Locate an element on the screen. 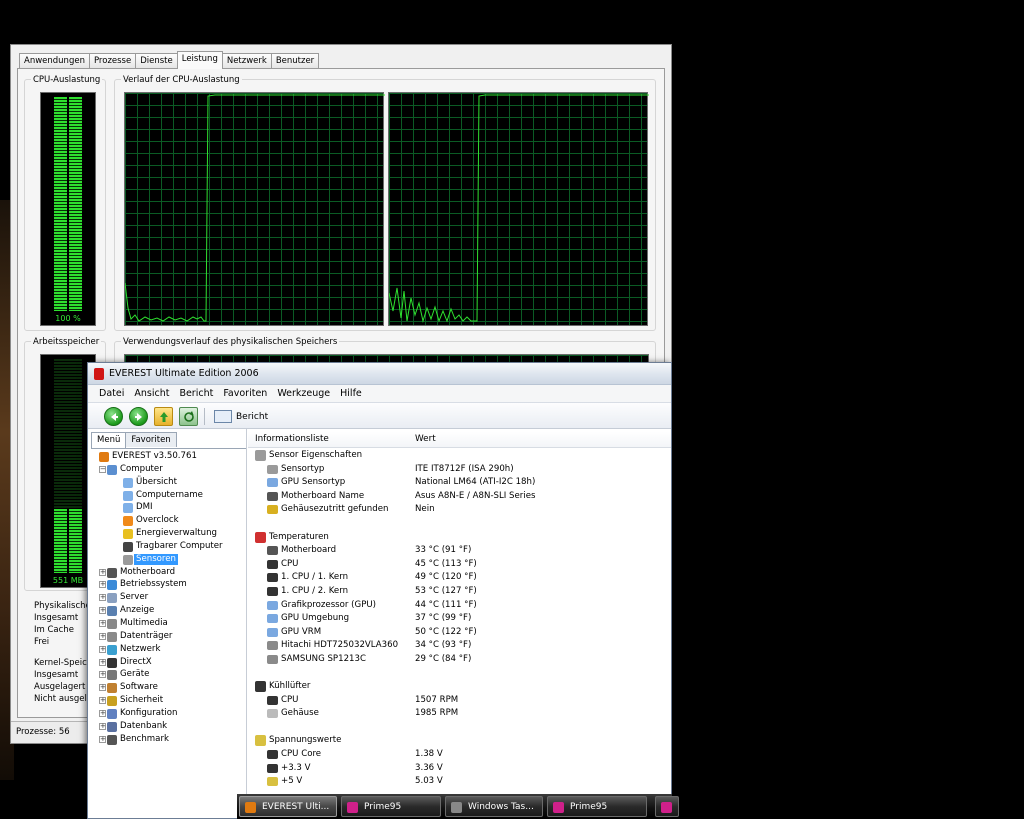  row-label: Spannungswerte is located at coordinates (305, 740).